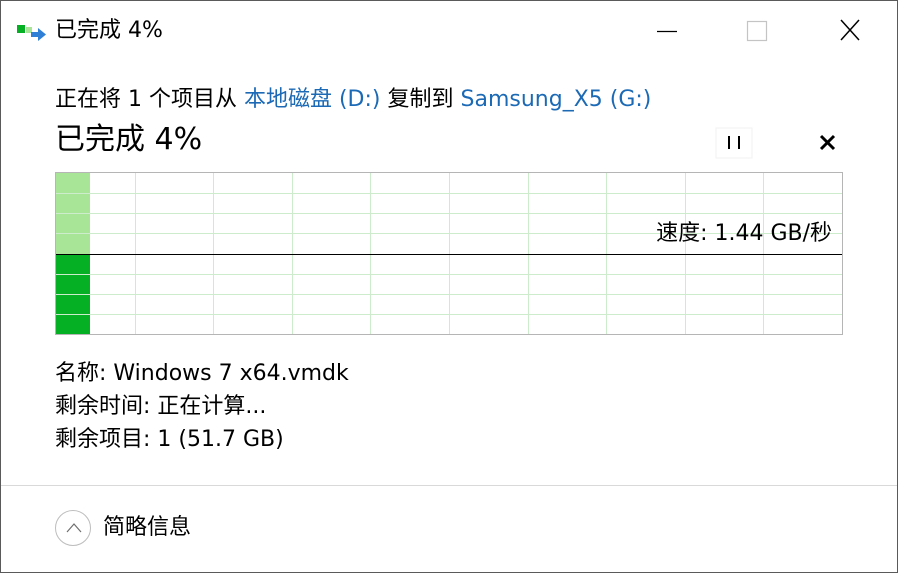 This screenshot has width=898, height=573. What do you see at coordinates (312, 99) in the screenshot?
I see `source-link: 本地磁盘 (D:)` at bounding box center [312, 99].